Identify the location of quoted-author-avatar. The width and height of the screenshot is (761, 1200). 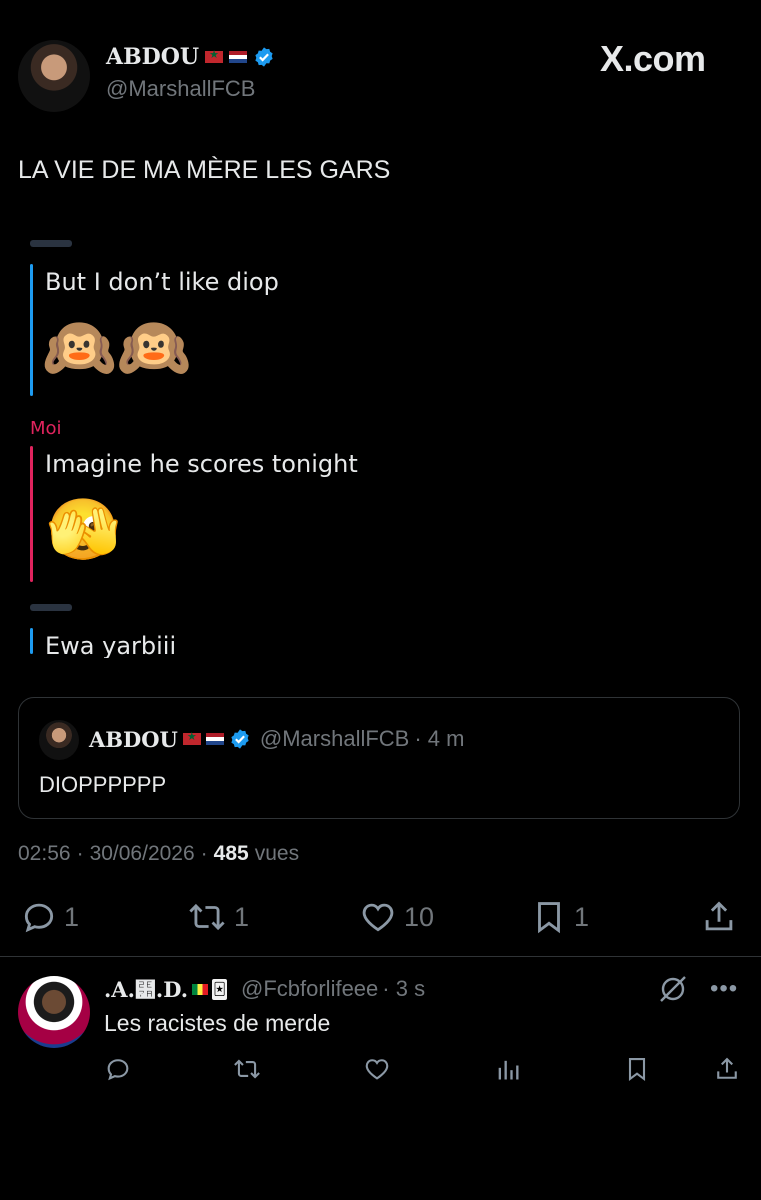
(59, 740).